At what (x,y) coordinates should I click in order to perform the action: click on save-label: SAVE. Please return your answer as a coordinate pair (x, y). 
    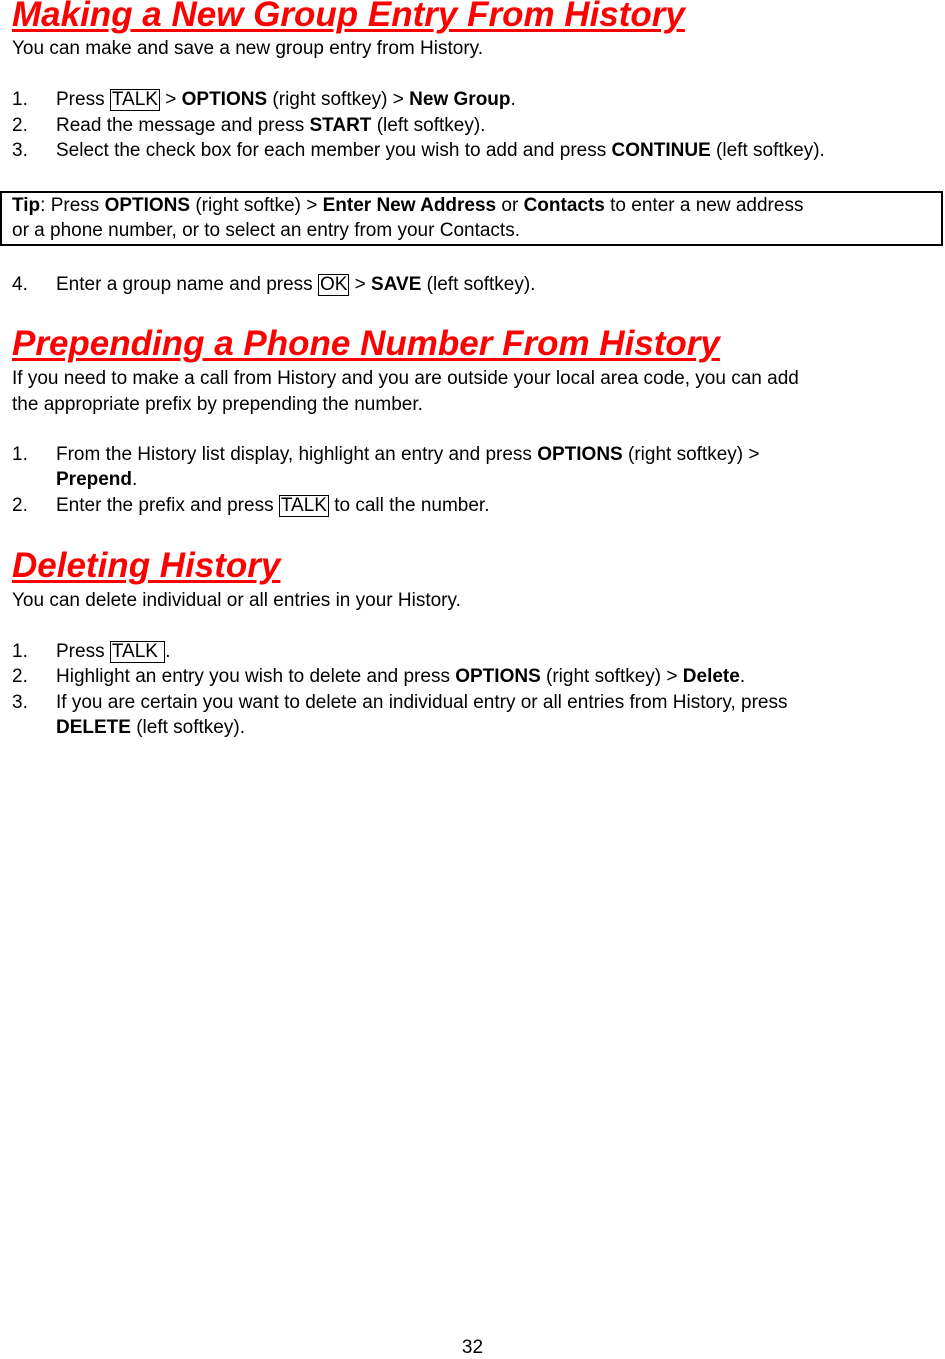
    Looking at the image, I should click on (396, 284).